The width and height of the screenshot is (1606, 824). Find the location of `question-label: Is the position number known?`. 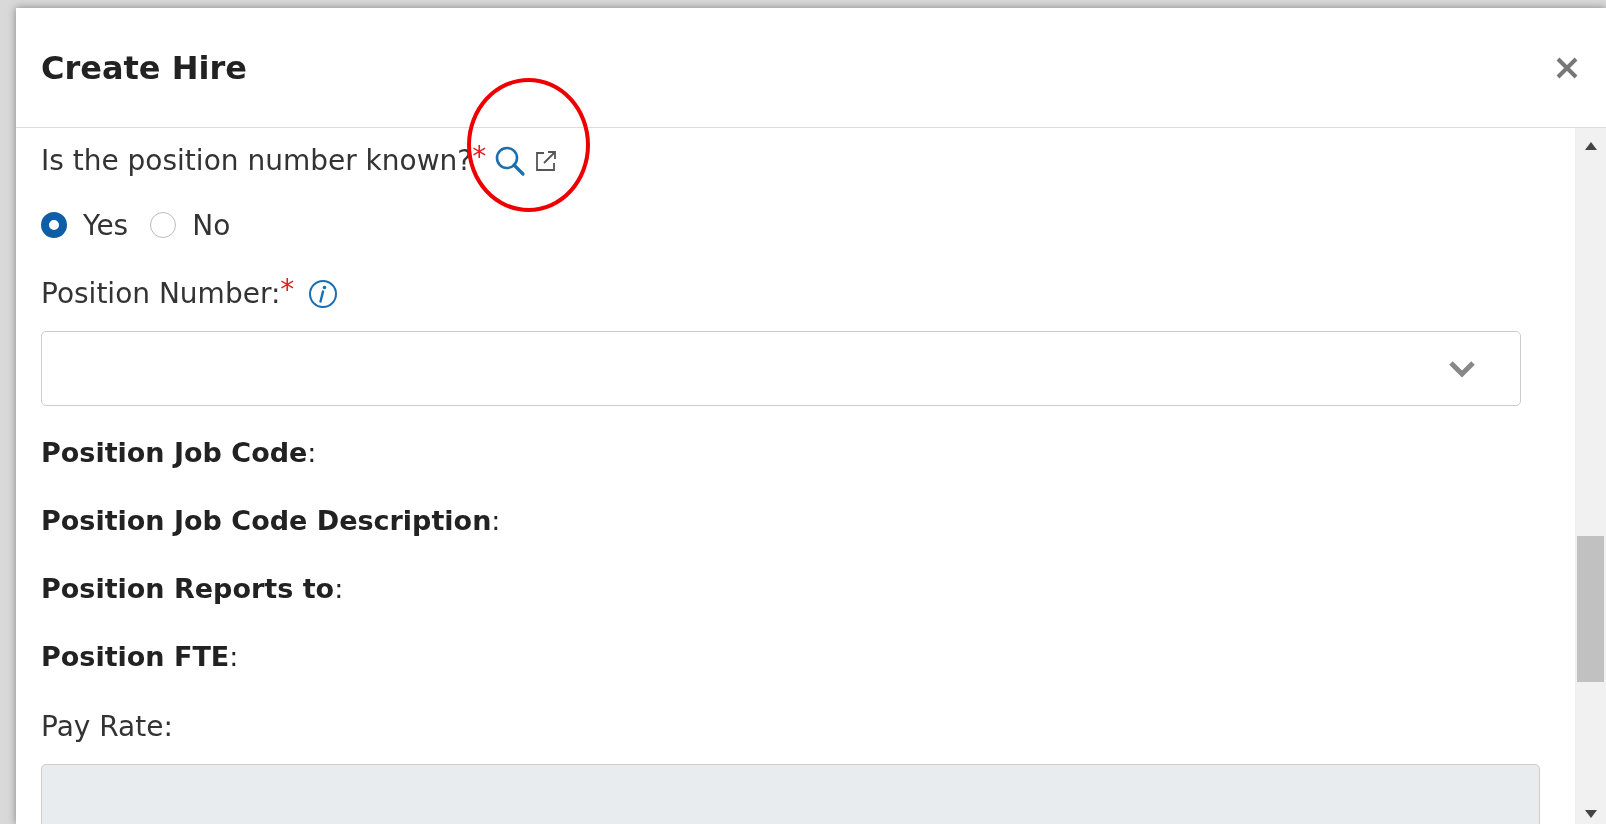

question-label: Is the position number known? is located at coordinates (257, 161).